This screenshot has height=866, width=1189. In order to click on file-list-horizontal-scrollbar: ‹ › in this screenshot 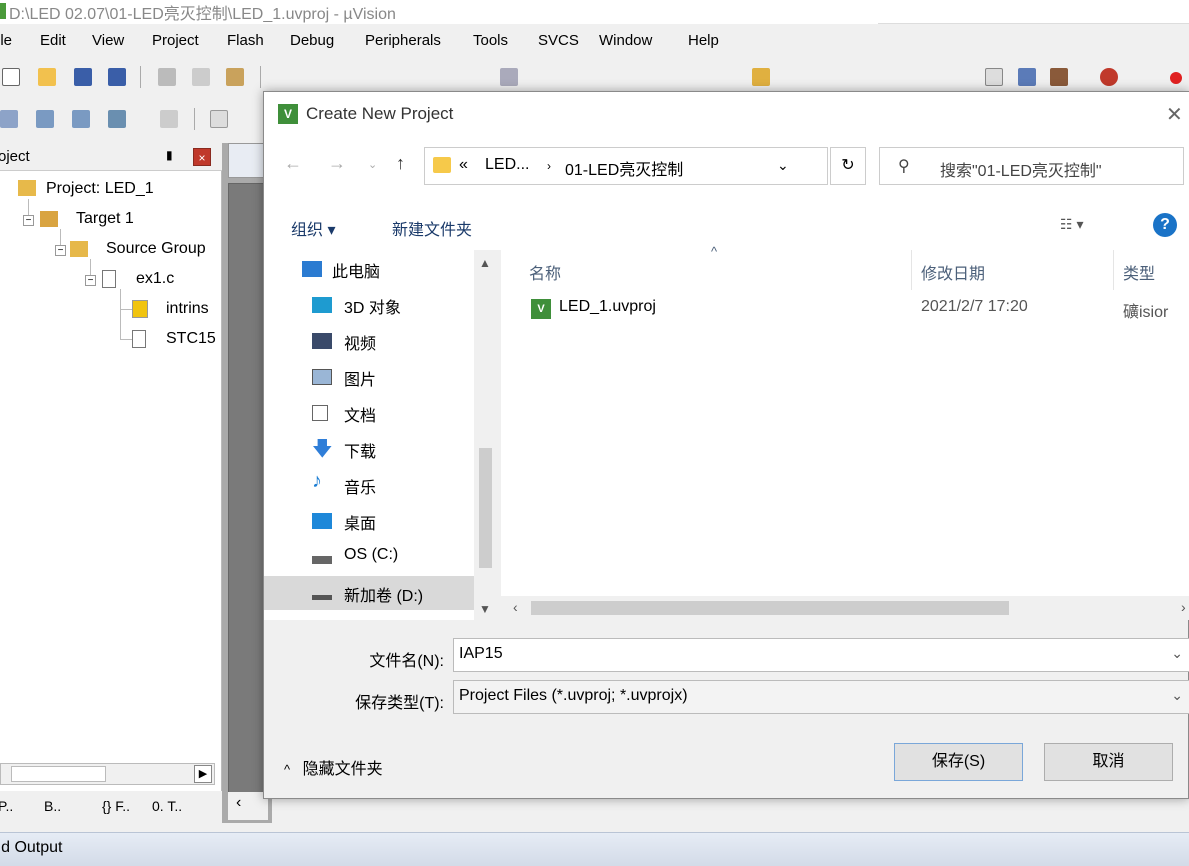, I will do `click(845, 608)`.